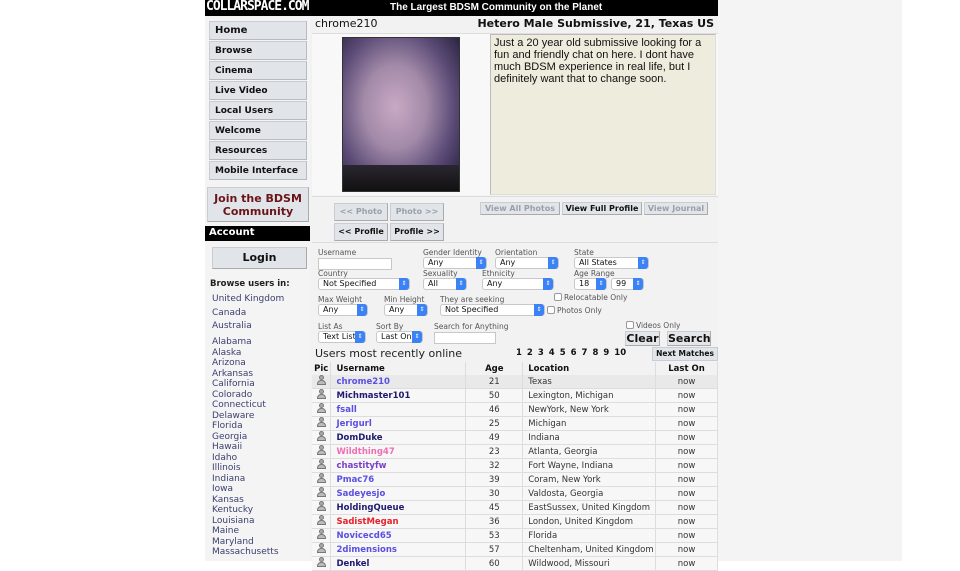 The width and height of the screenshot is (960, 571). Describe the element at coordinates (258, 204) in the screenshot. I see `join-community-button: Join the BDSM Community` at that location.